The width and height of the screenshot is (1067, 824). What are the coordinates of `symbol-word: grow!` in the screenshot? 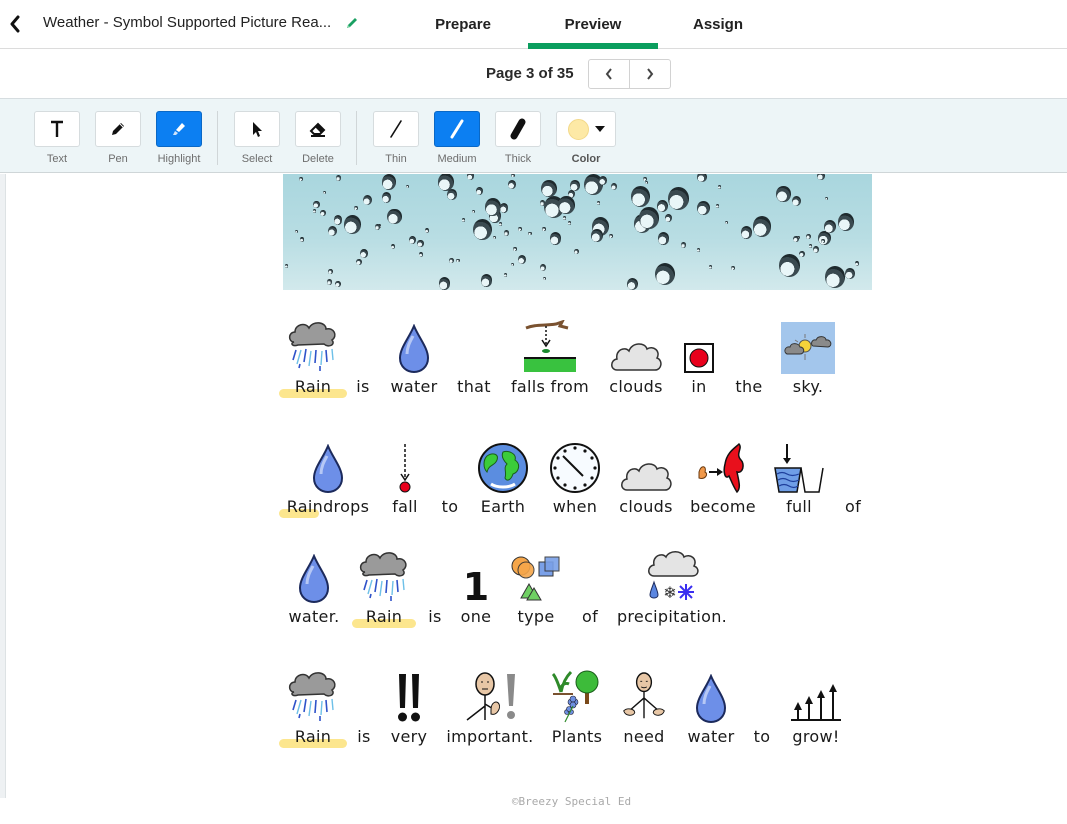 It's located at (816, 708).